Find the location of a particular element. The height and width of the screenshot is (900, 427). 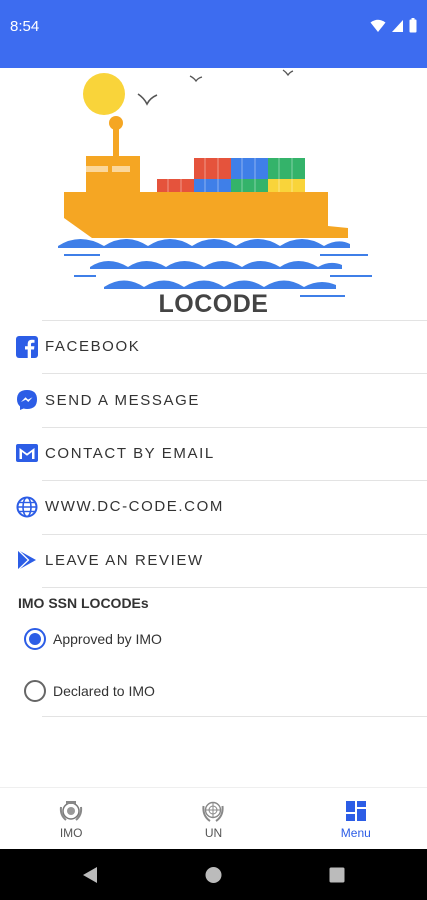

radio-label-declared: Declared to IMO is located at coordinates (104, 691).